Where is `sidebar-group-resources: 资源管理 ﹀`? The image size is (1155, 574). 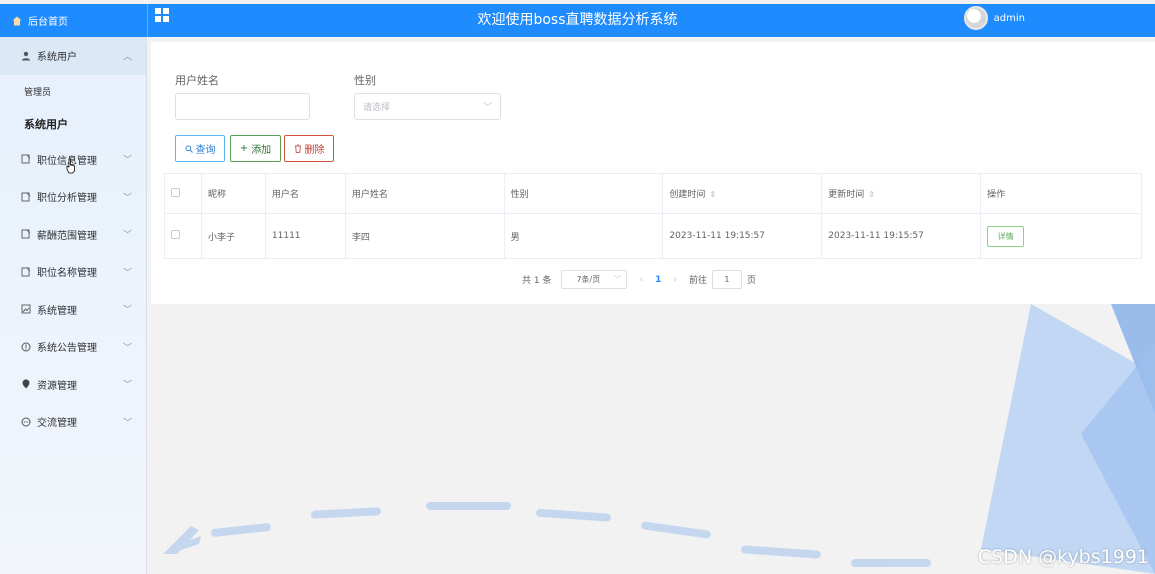
sidebar-group-resources: 资源管理 ﹀ is located at coordinates (73, 385).